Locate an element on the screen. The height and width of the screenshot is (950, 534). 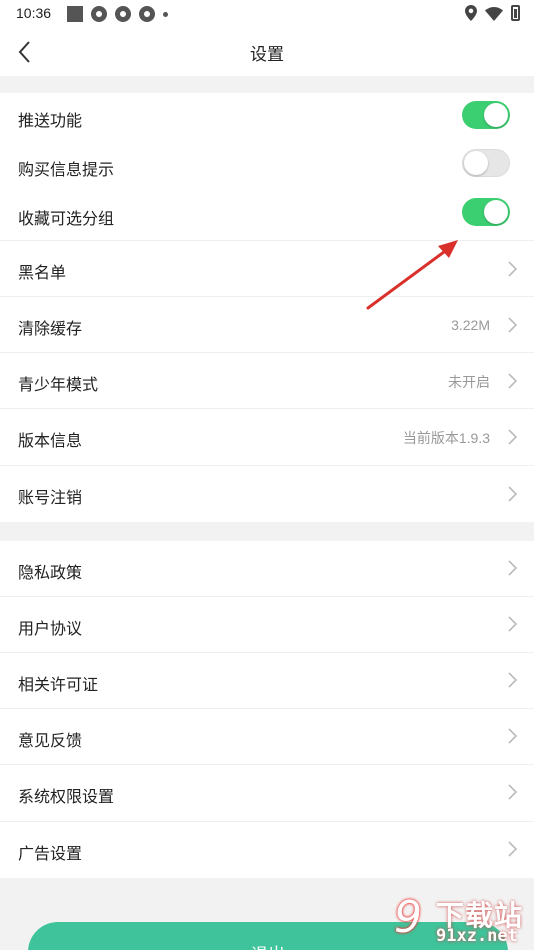
list-item-privacy-policy: 隐私政策 is located at coordinates (267, 569).